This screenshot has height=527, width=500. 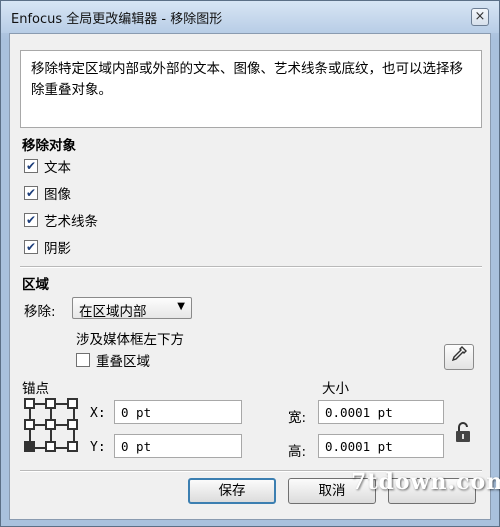 I want to click on checkbox-text: ✔ 文本, so click(x=47, y=166).